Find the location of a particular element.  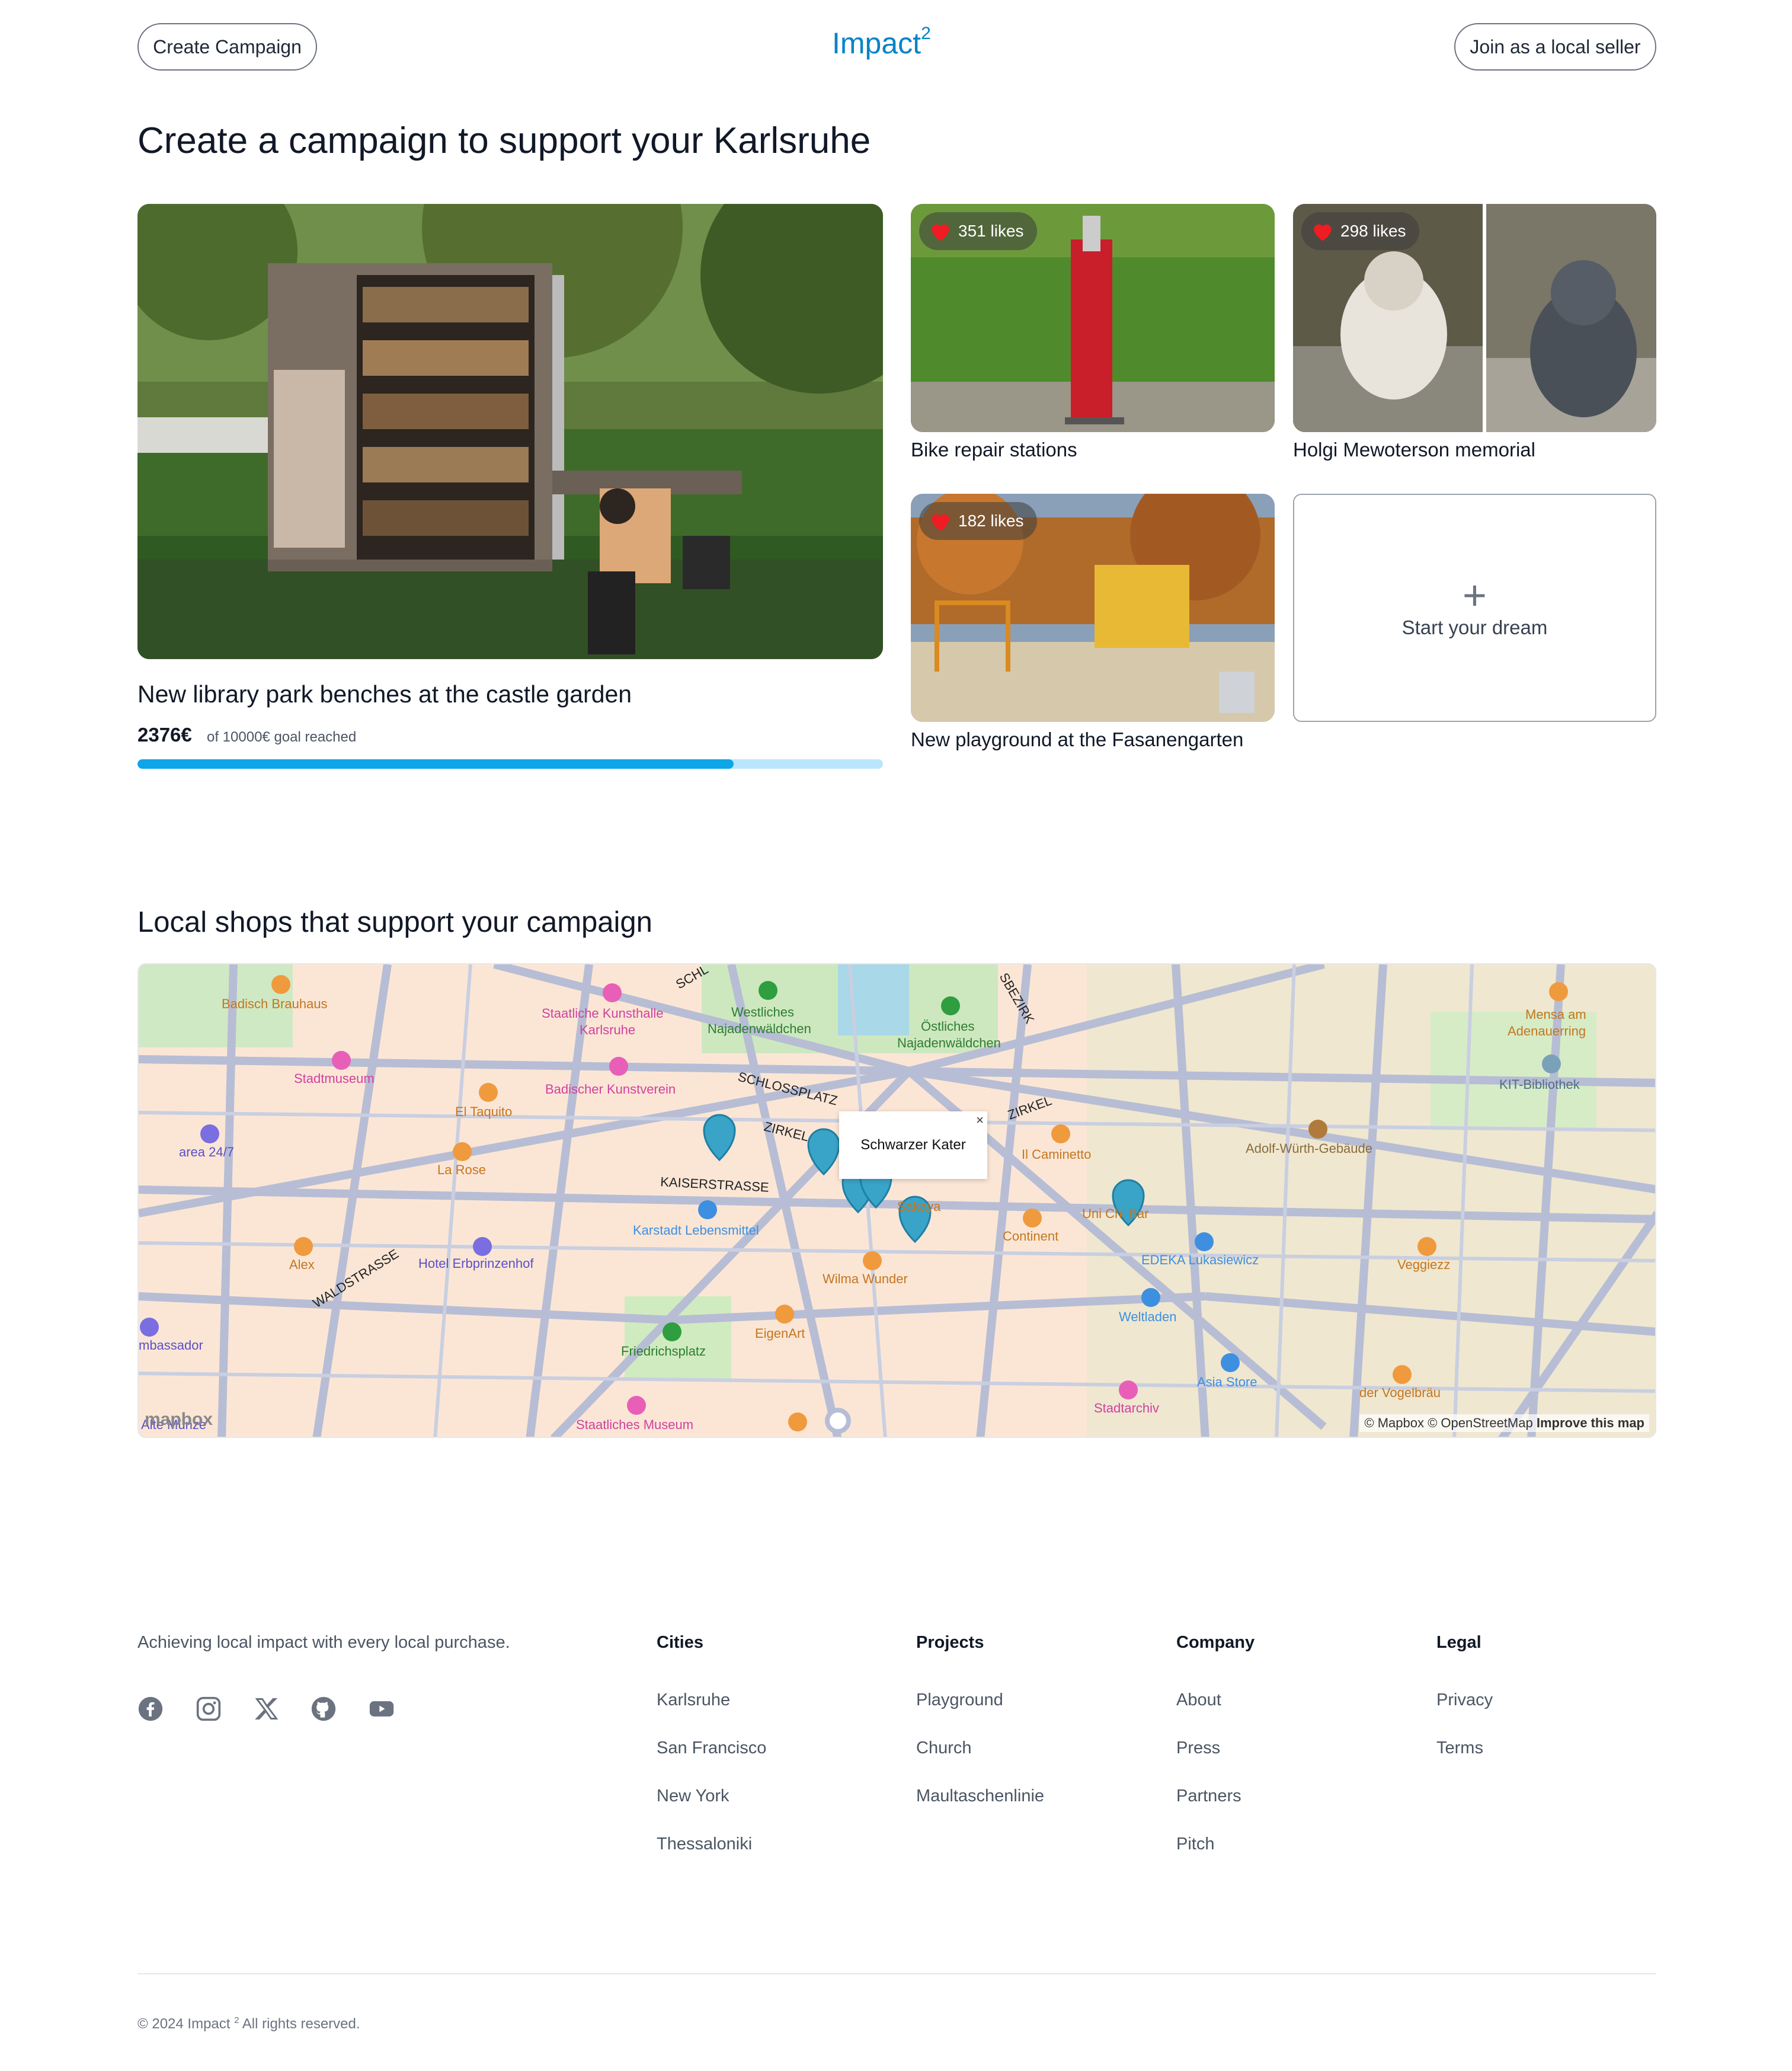

map-label: Karstadt Lebensmittel is located at coordinates (696, 1230).